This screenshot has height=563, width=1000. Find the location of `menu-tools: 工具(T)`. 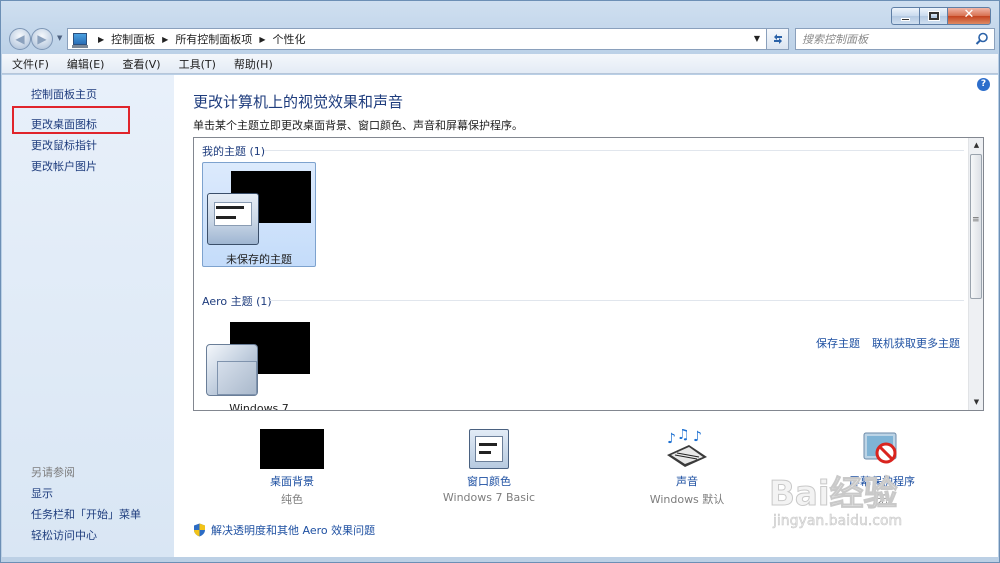

menu-tools: 工具(T) is located at coordinates (197, 64).